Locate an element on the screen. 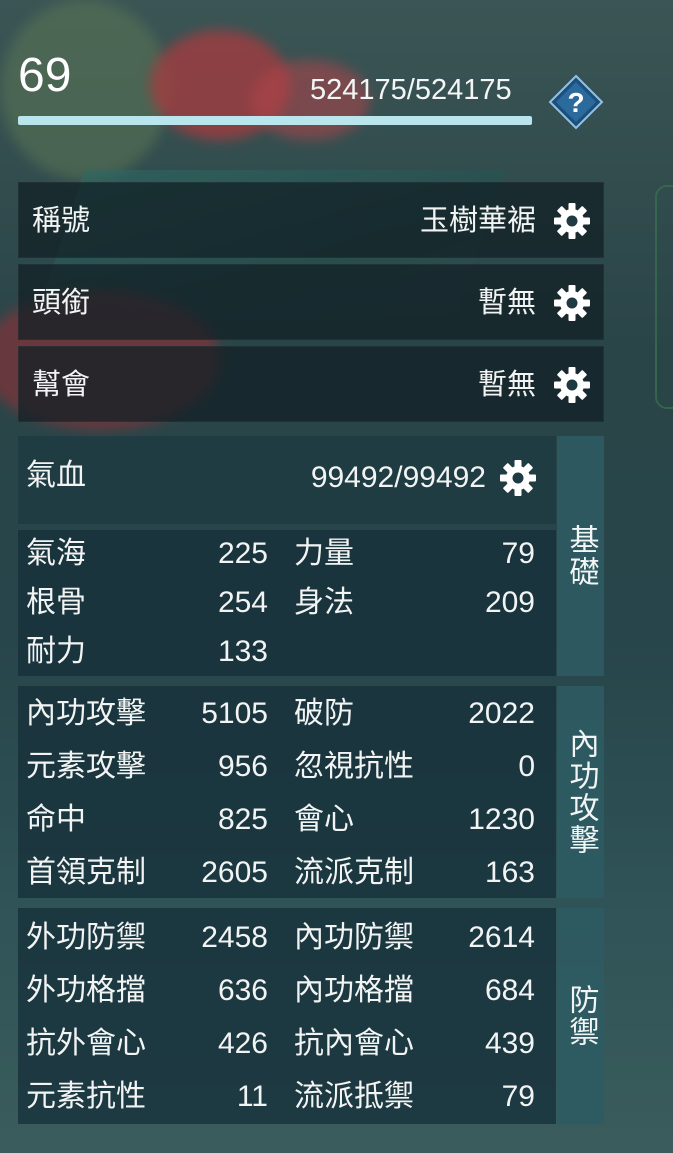  stat-value: 5105 is located at coordinates (234, 713).